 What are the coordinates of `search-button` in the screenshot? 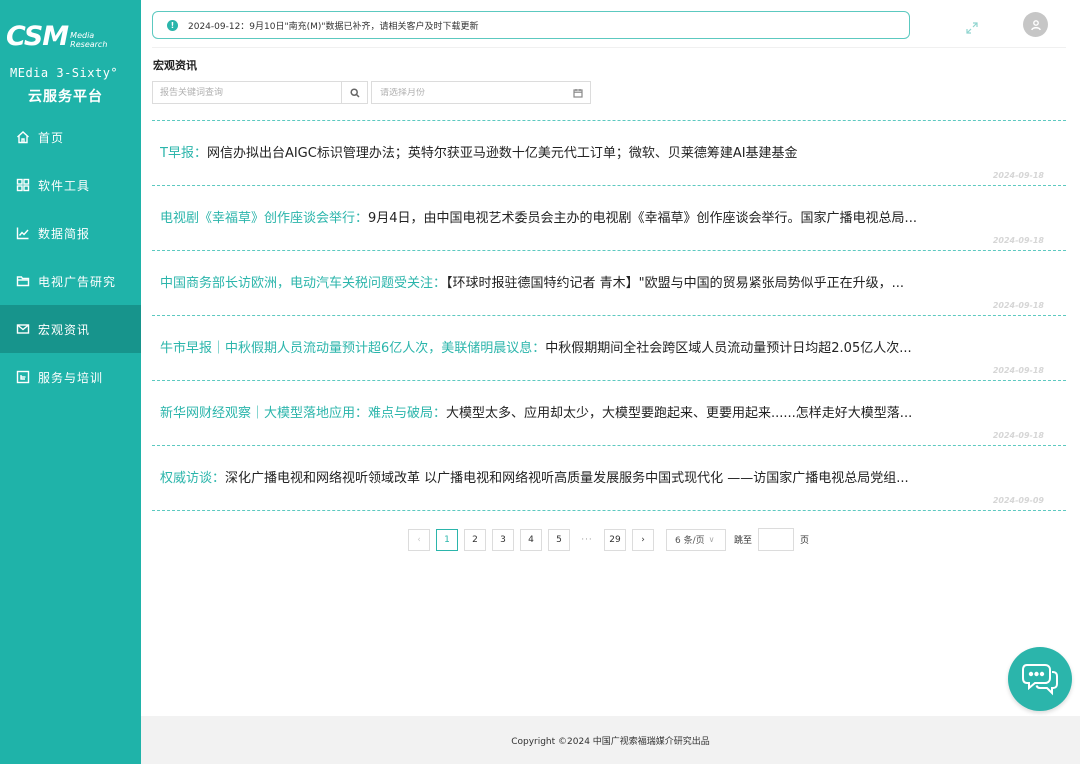 It's located at (354, 92).